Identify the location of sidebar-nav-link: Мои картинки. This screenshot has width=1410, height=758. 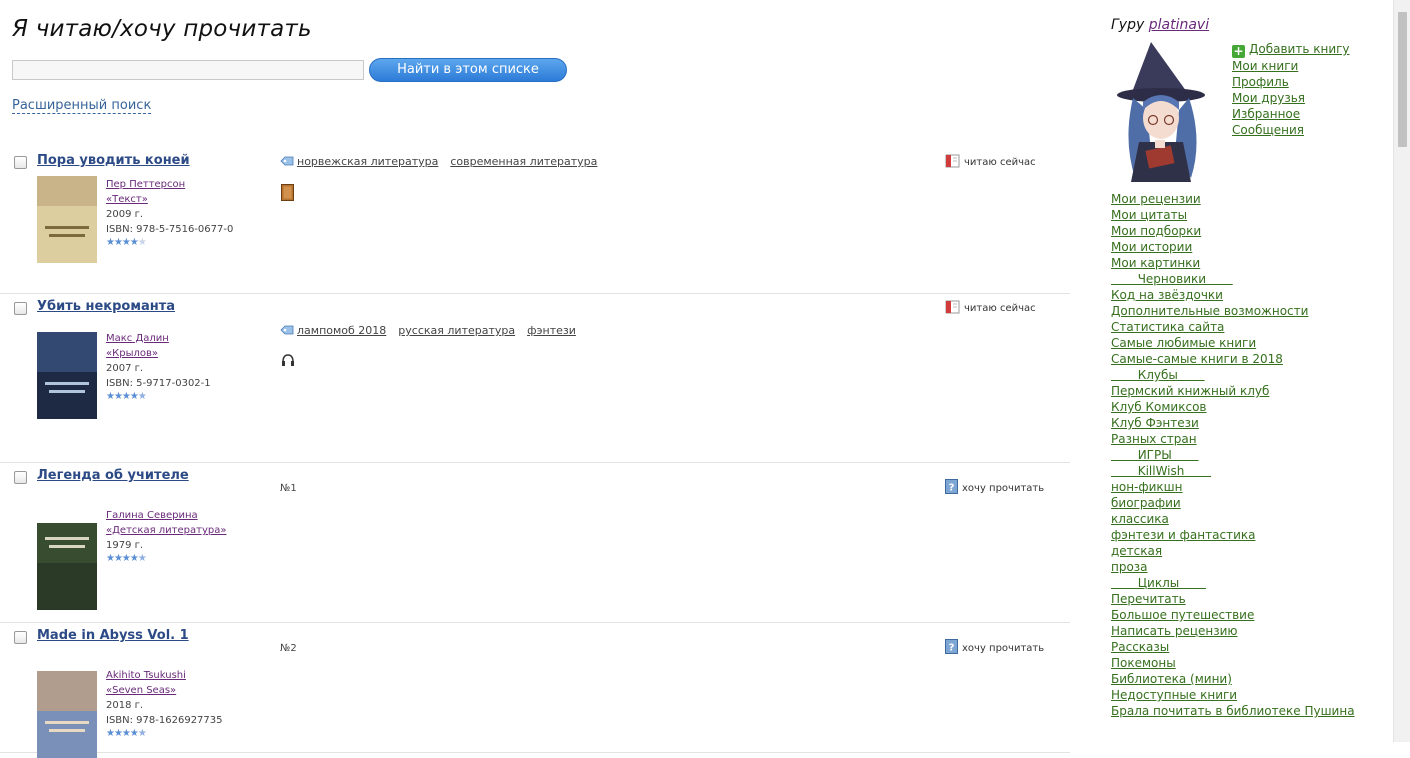
(1233, 263).